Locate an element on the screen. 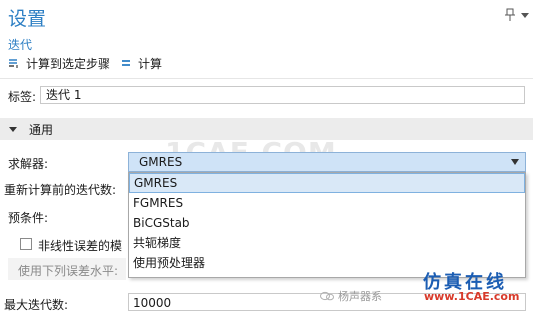 The width and height of the screenshot is (533, 313). label-field-input: 迭代 1 is located at coordinates (282, 95).